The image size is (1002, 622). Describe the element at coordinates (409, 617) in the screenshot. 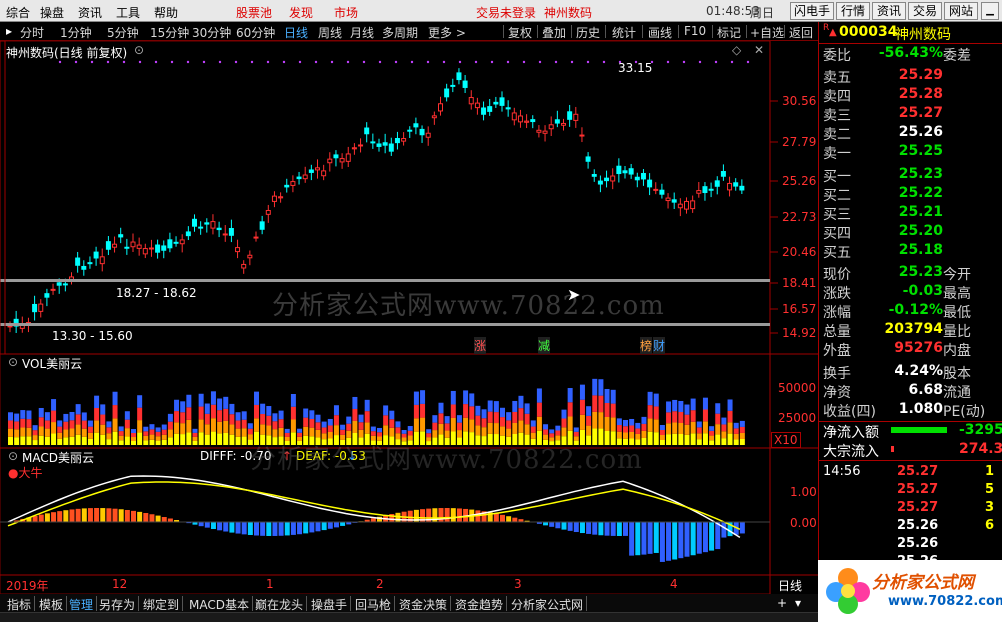

I see `horizontal-scrollbar` at that location.